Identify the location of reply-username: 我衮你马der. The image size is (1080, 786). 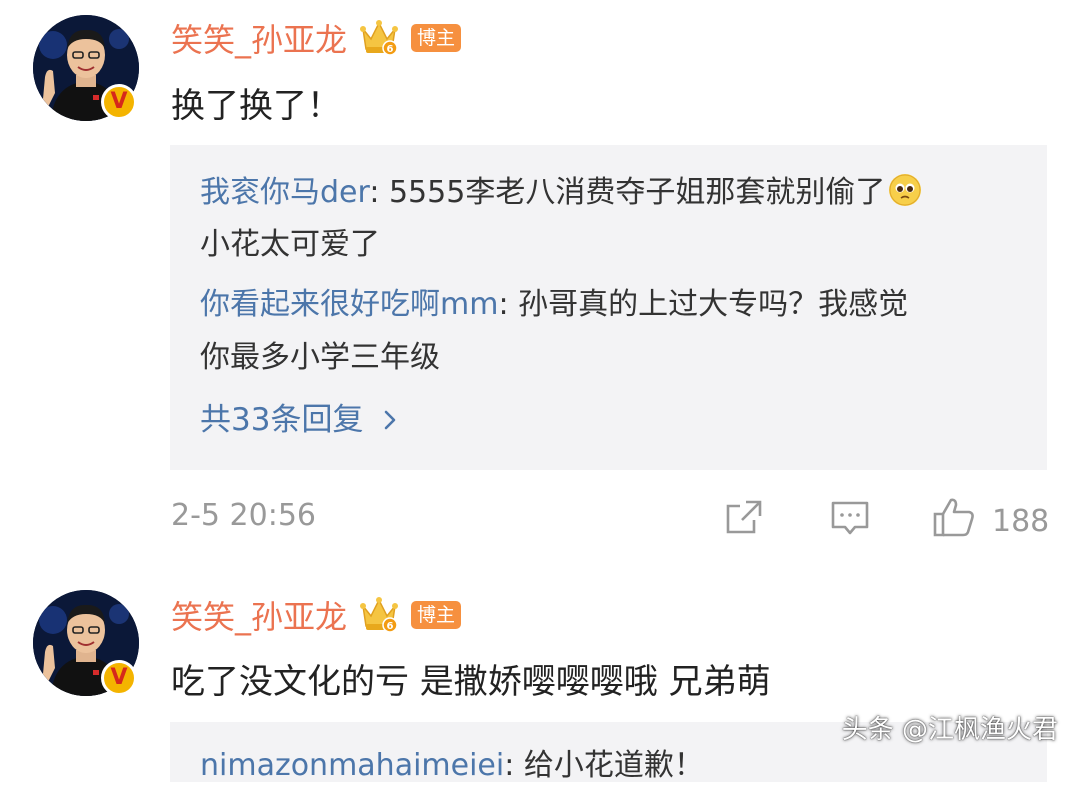
(284, 192).